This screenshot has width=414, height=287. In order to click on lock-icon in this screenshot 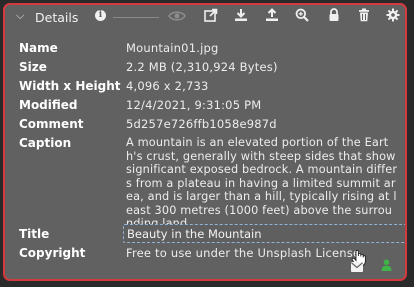, I will do `click(335, 16)`.